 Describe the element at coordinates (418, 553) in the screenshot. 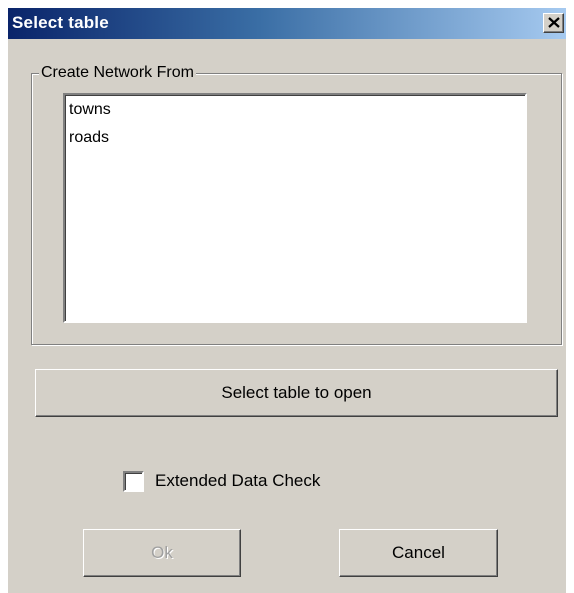

I see `cancel-button: Cancel` at that location.